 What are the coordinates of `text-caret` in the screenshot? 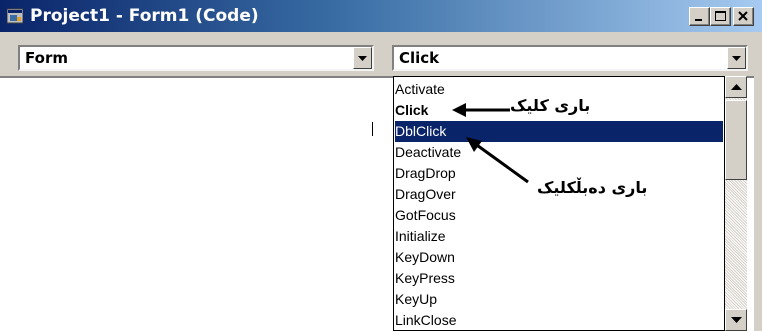 It's located at (372, 129).